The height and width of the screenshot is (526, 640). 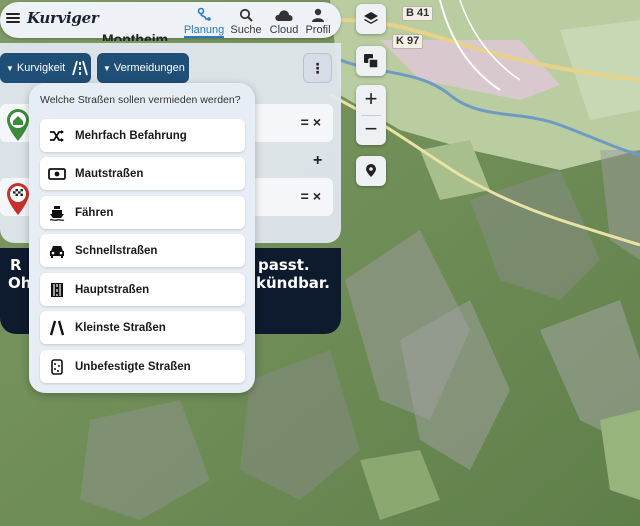 I want to click on top-bar: Kurviger Planung Suche Cloud Profil, so click(x=170, y=20).